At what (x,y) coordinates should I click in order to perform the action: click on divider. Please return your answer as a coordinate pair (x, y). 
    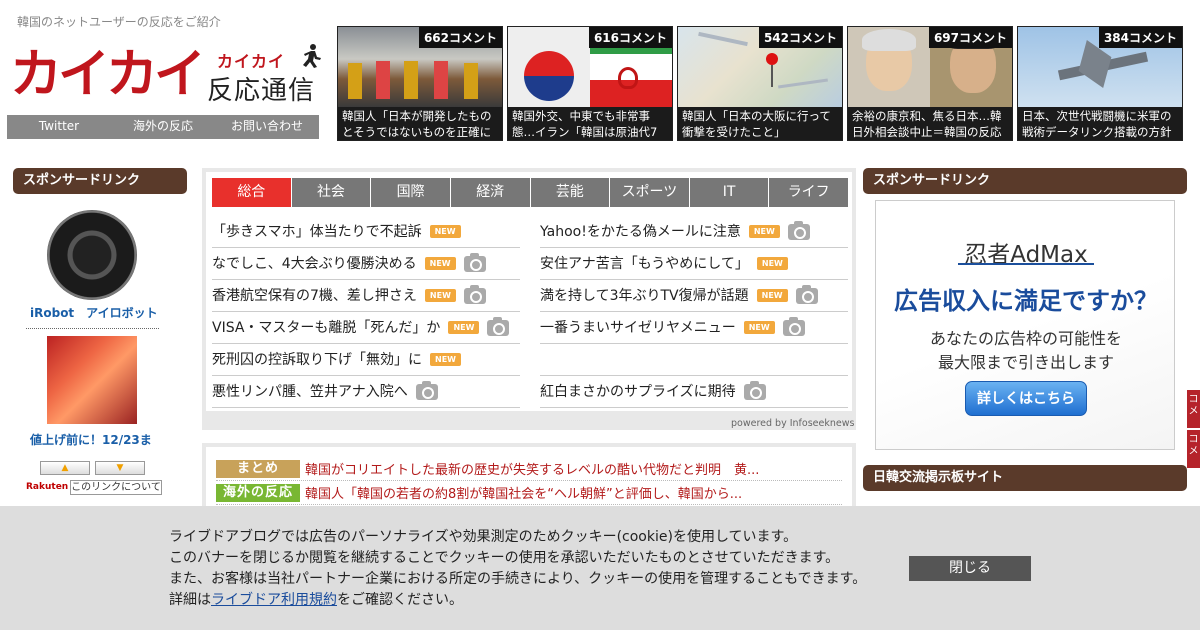
    Looking at the image, I should click on (92, 328).